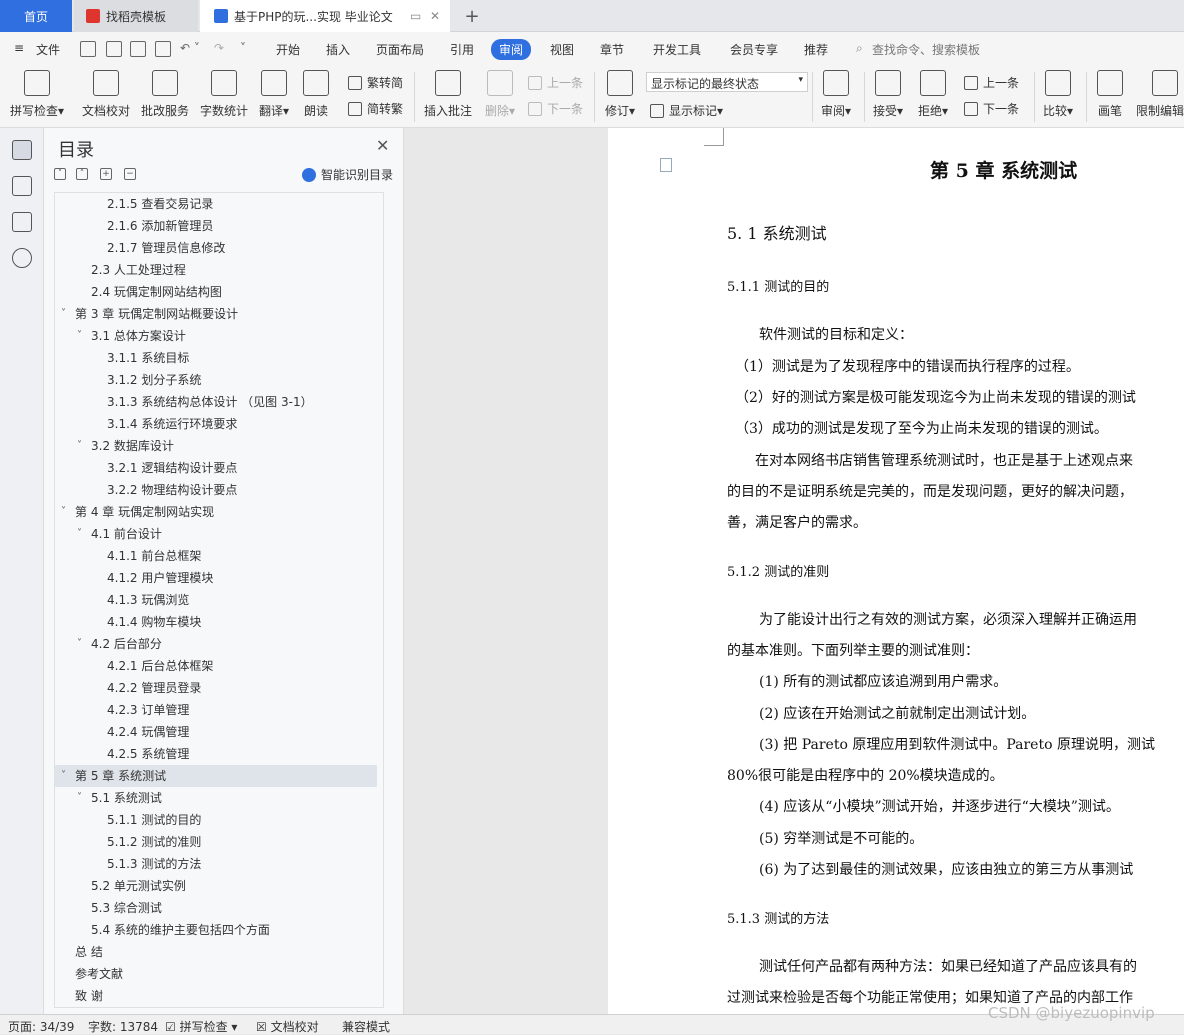 The width and height of the screenshot is (1184, 1035). What do you see at coordinates (48, 49) in the screenshot?
I see `menu-file: 文件` at bounding box center [48, 49].